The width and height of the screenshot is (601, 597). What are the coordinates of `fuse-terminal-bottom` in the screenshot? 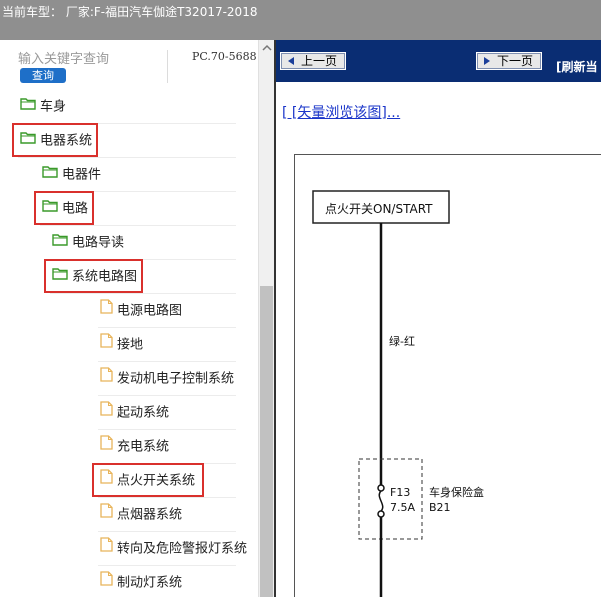 It's located at (381, 514).